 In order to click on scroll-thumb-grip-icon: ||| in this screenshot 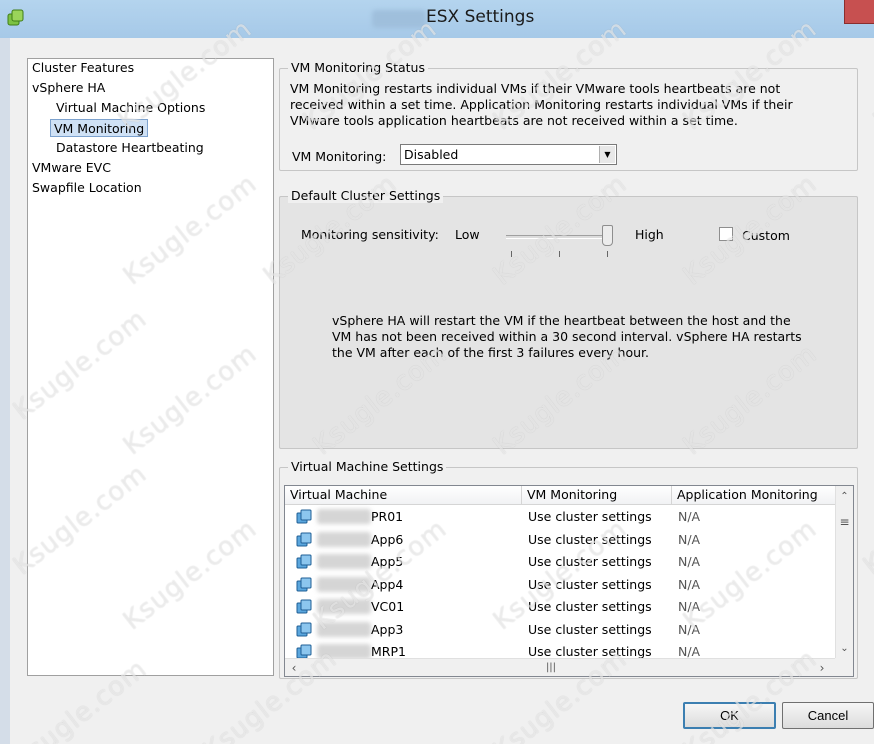, I will do `click(551, 667)`.